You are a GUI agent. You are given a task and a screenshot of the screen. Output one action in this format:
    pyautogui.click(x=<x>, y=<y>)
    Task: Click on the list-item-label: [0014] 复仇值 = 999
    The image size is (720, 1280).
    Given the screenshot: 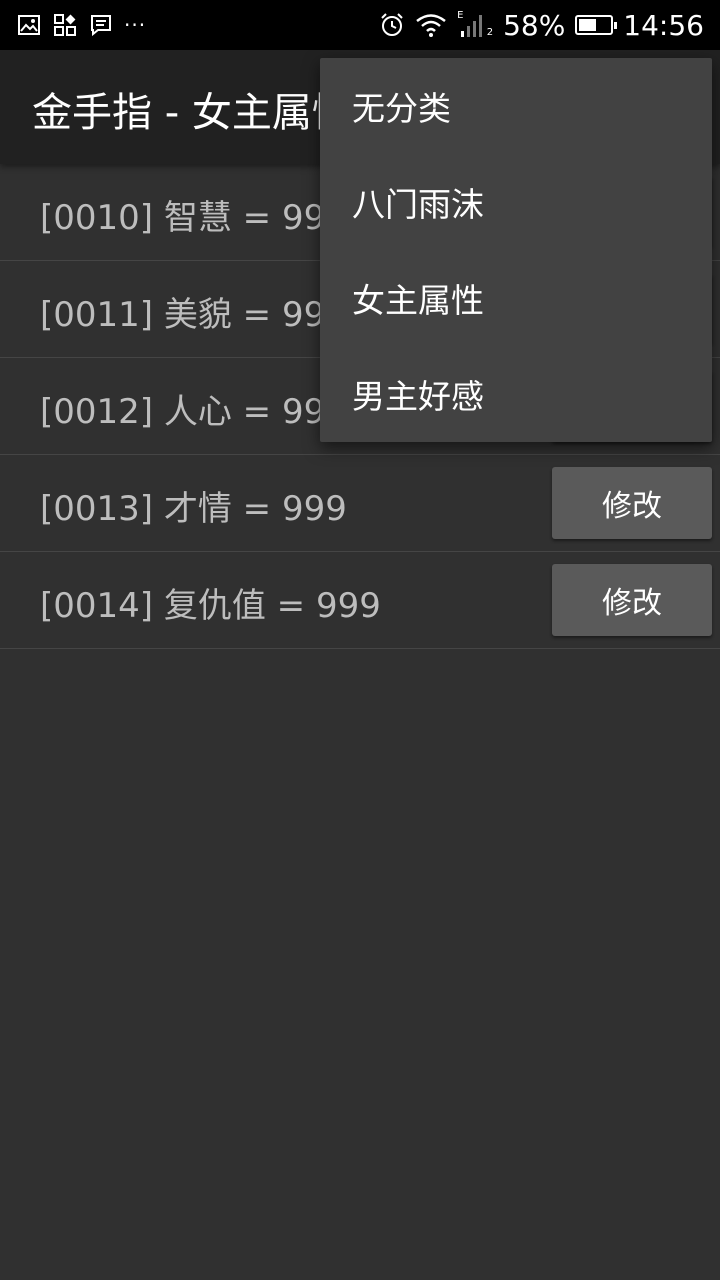 What is the action you would take?
    pyautogui.click(x=210, y=606)
    